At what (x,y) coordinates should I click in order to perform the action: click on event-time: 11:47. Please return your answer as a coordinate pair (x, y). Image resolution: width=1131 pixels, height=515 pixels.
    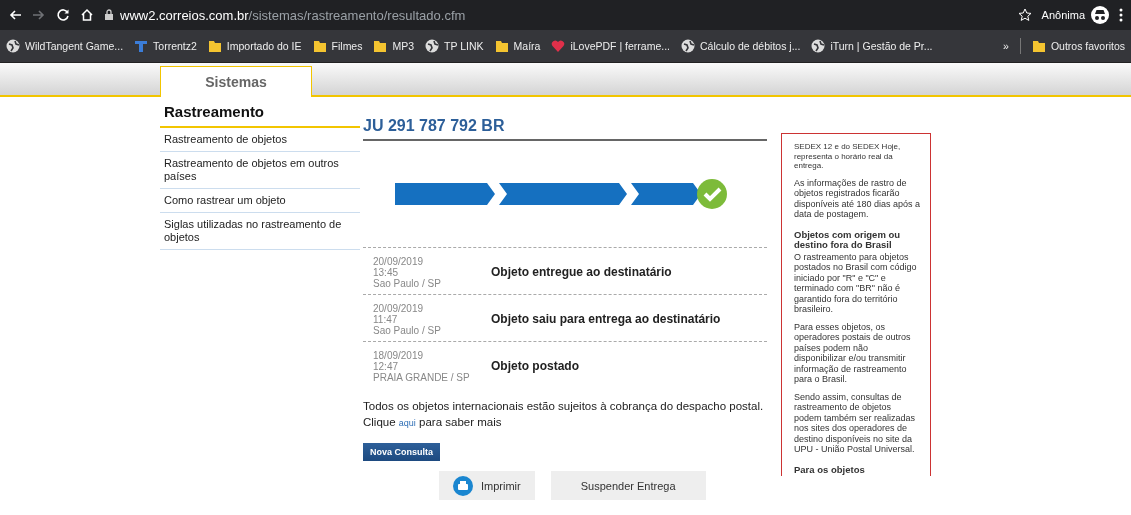
    Looking at the image, I should click on (385, 319).